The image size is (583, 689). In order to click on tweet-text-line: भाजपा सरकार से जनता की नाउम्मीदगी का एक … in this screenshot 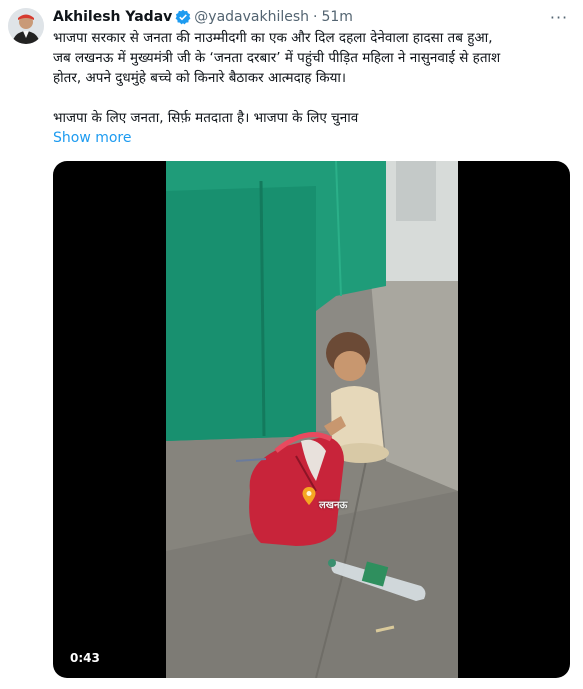, I will do `click(273, 38)`.